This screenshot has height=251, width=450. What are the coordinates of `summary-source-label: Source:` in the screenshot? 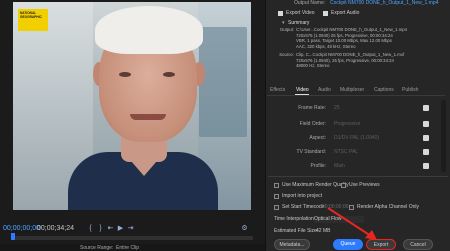 It's located at (286, 54).